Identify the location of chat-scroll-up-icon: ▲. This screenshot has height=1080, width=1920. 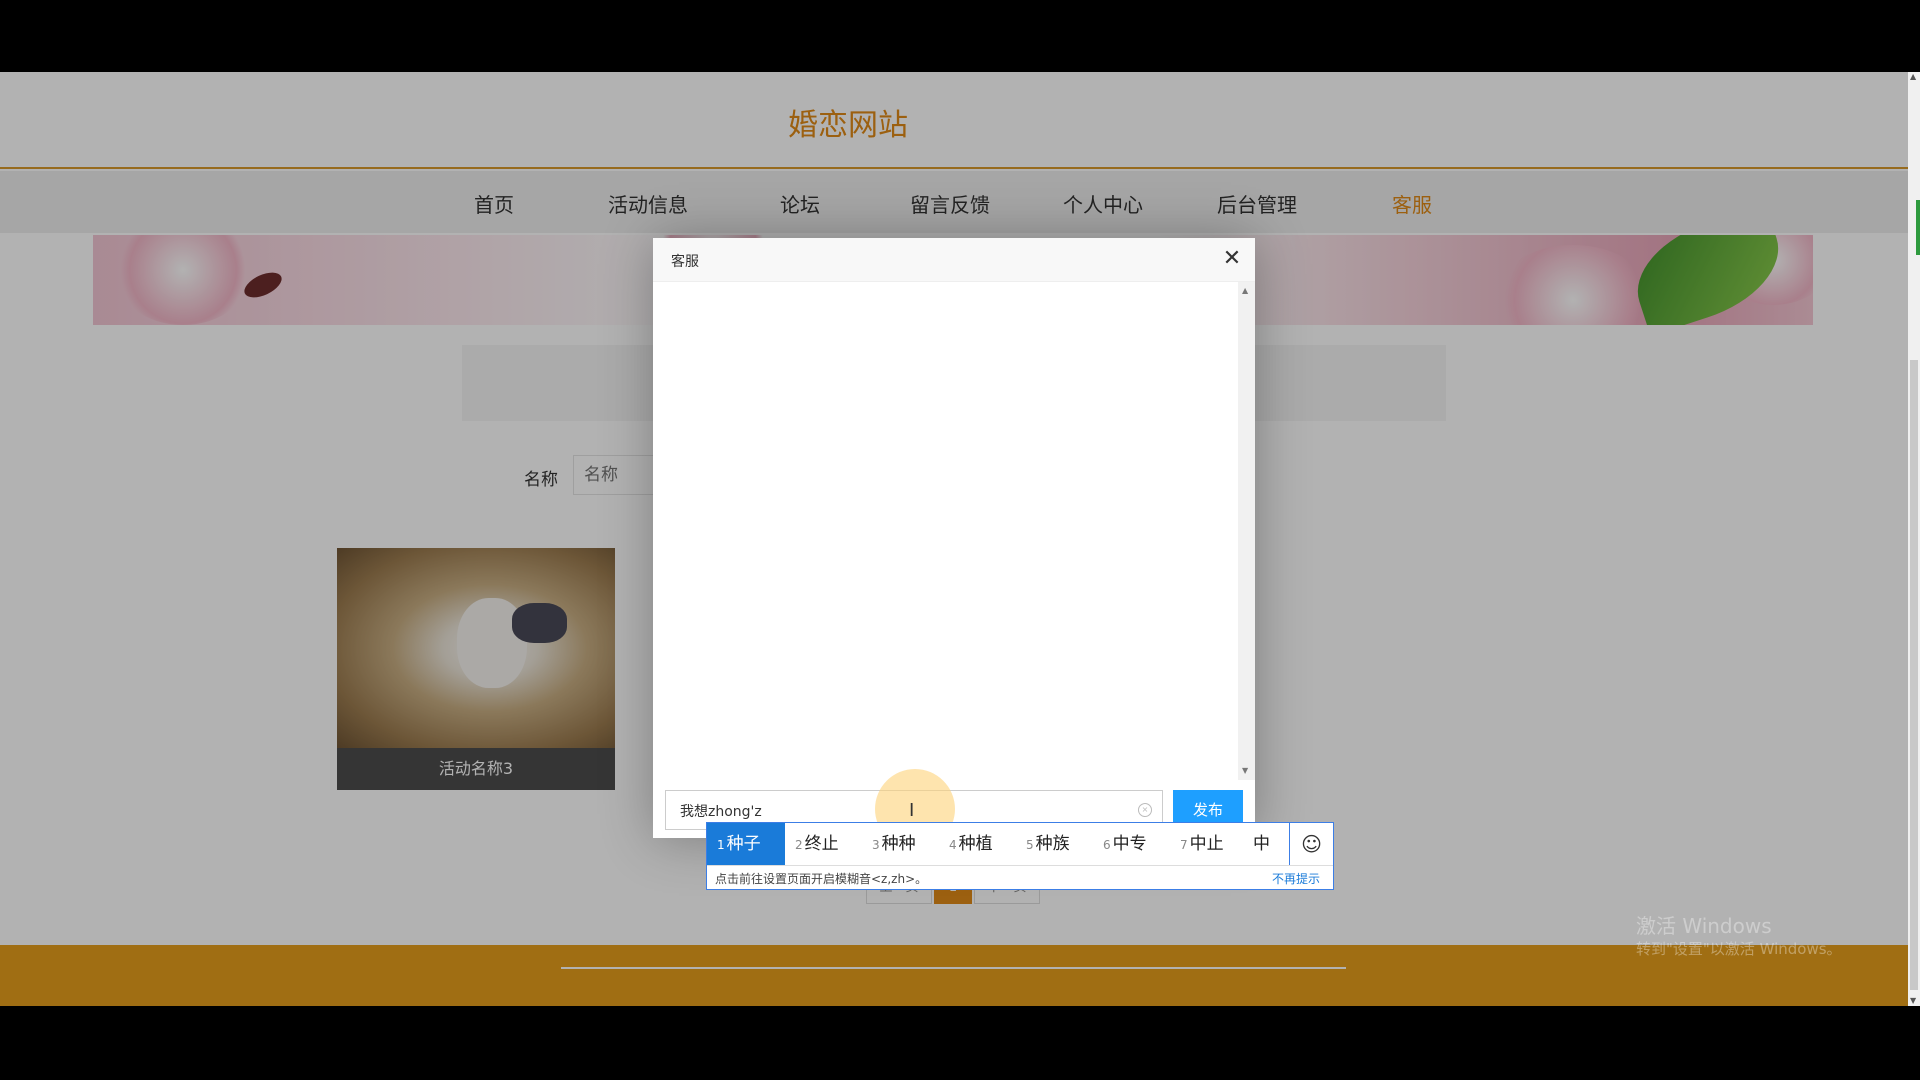
(1245, 290).